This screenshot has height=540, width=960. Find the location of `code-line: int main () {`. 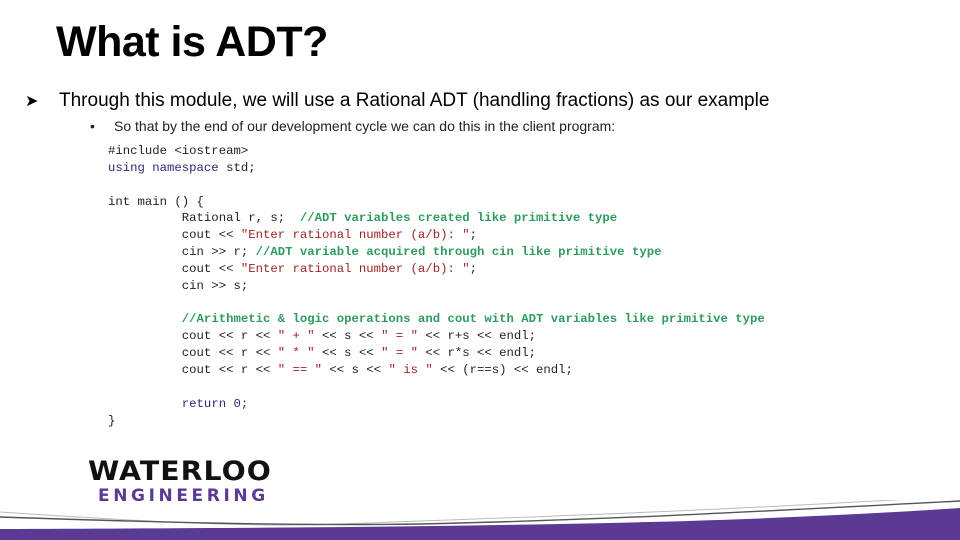

code-line: int main () { is located at coordinates (436, 202).